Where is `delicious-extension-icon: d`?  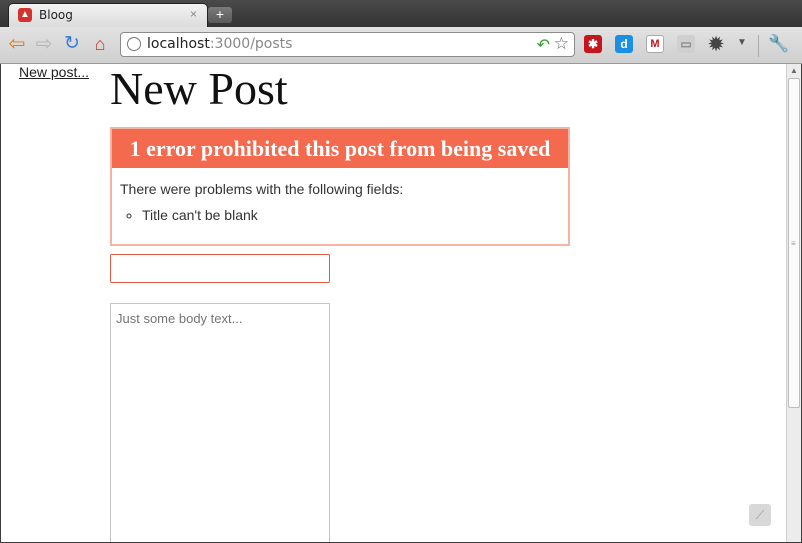
delicious-extension-icon: d is located at coordinates (624, 44).